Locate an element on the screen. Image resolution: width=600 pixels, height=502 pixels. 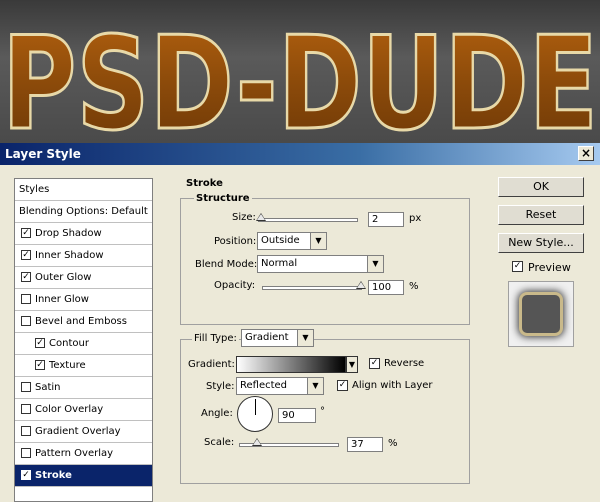
style-list-item: Blending Options: Default is located at coordinates (83, 212).